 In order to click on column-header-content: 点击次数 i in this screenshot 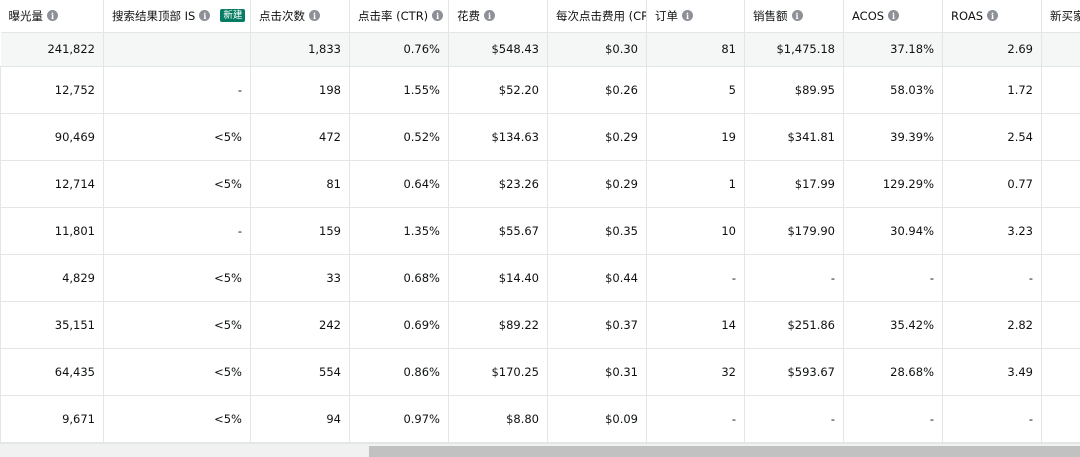, I will do `click(300, 16)`.